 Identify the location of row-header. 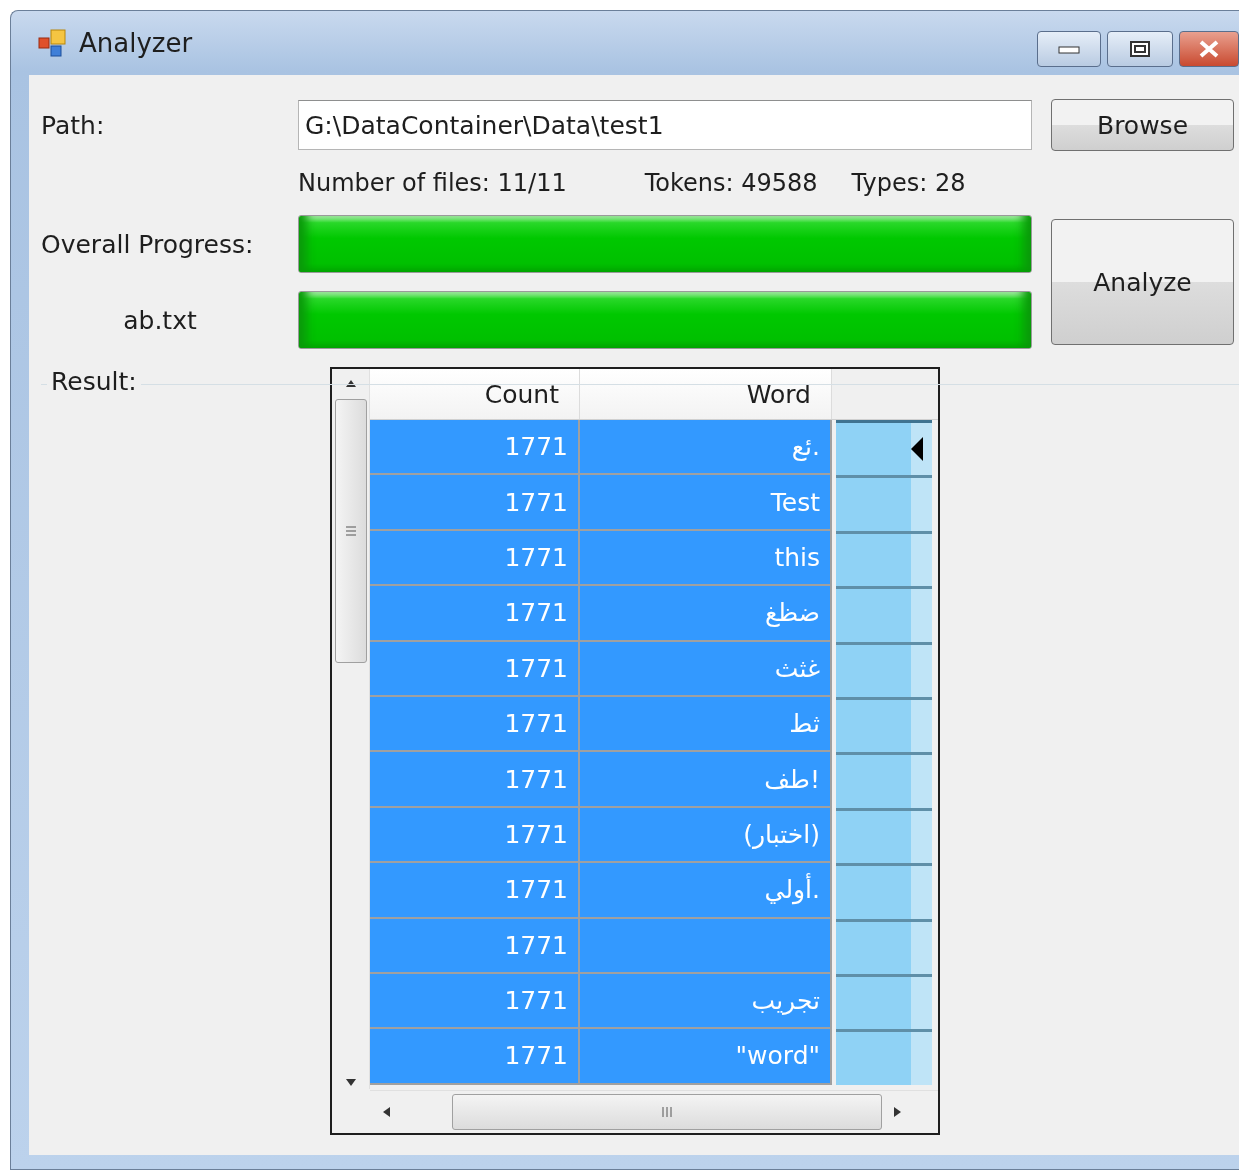
(884, 448).